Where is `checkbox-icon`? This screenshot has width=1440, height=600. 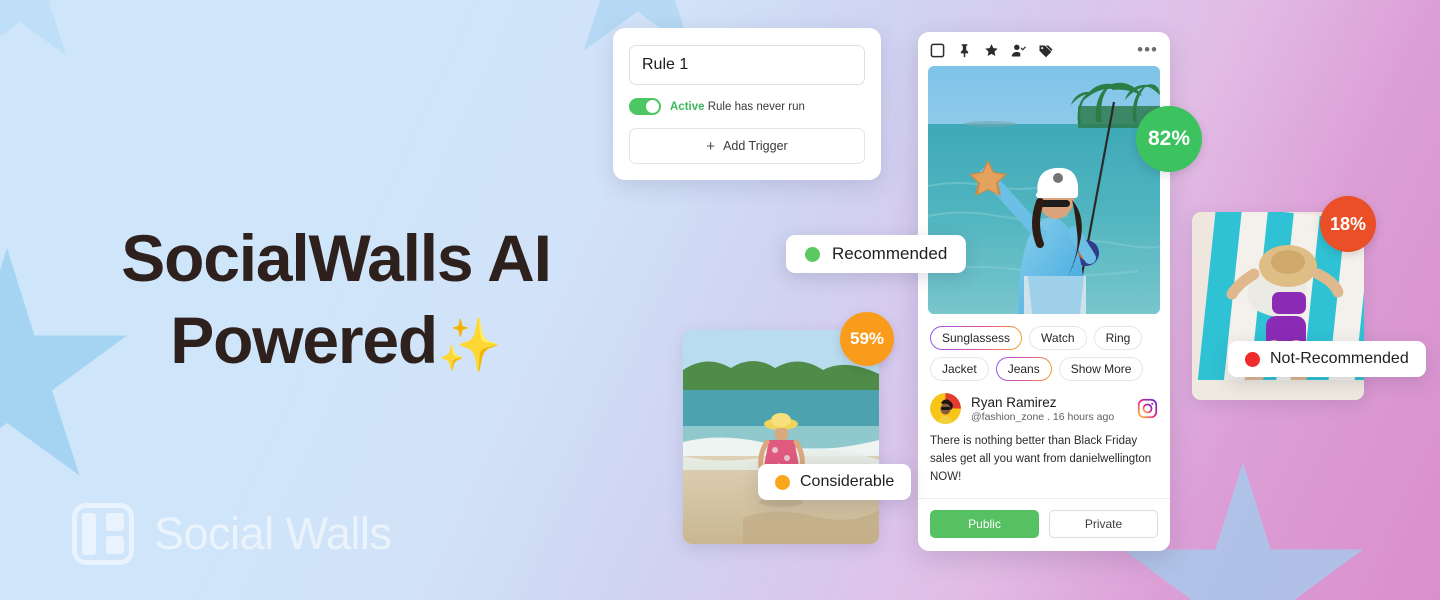 checkbox-icon is located at coordinates (937, 50).